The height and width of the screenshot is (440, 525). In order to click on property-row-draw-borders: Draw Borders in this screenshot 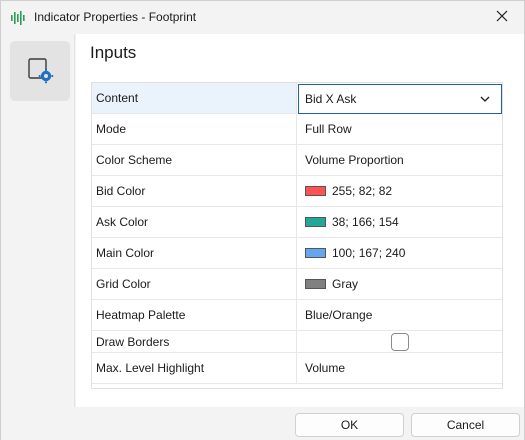, I will do `click(297, 342)`.